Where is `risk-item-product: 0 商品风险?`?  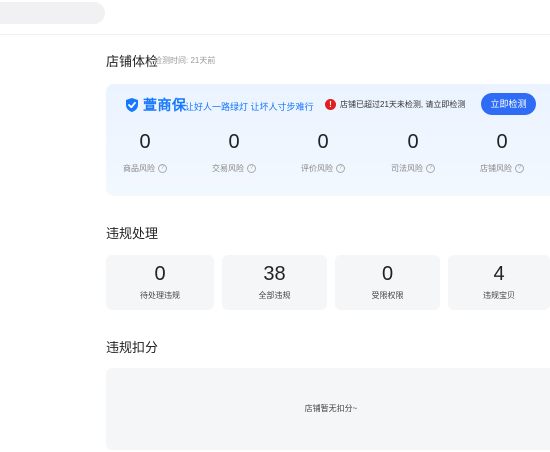
risk-item-product: 0 商品风险? is located at coordinates (145, 152).